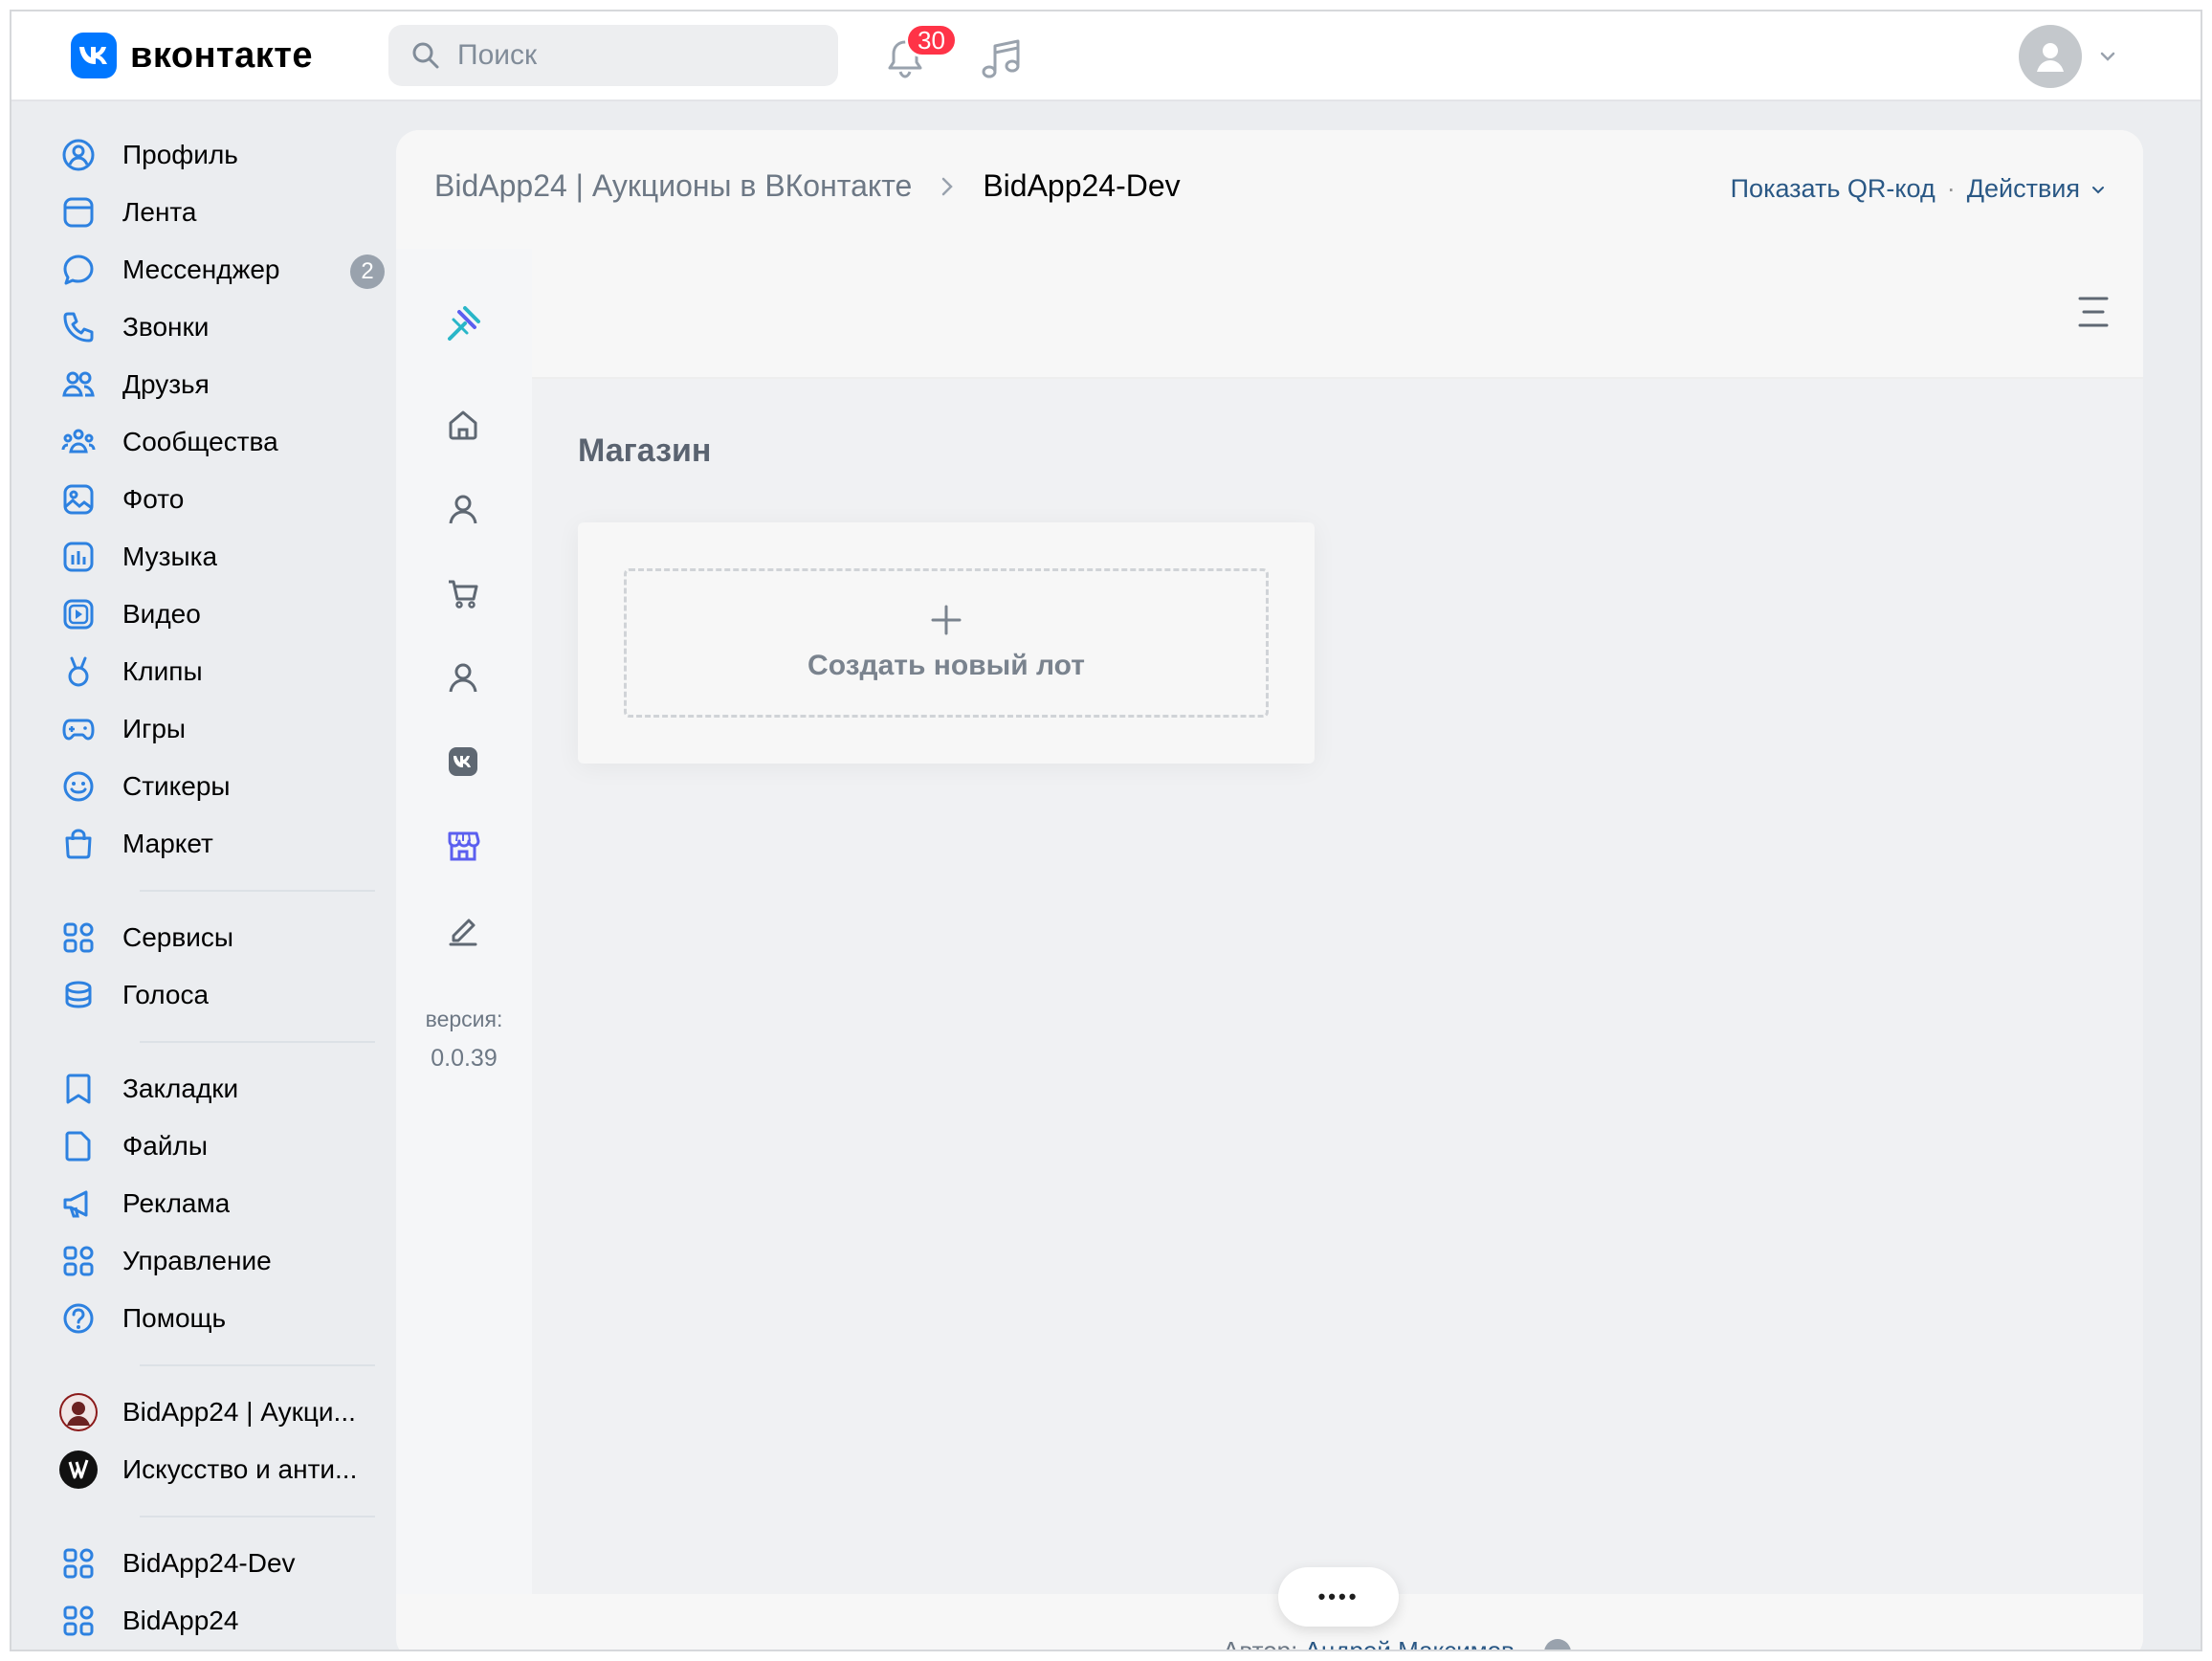  Describe the element at coordinates (222, 213) in the screenshot. I see `sidebar-item-feed: Лента` at that location.